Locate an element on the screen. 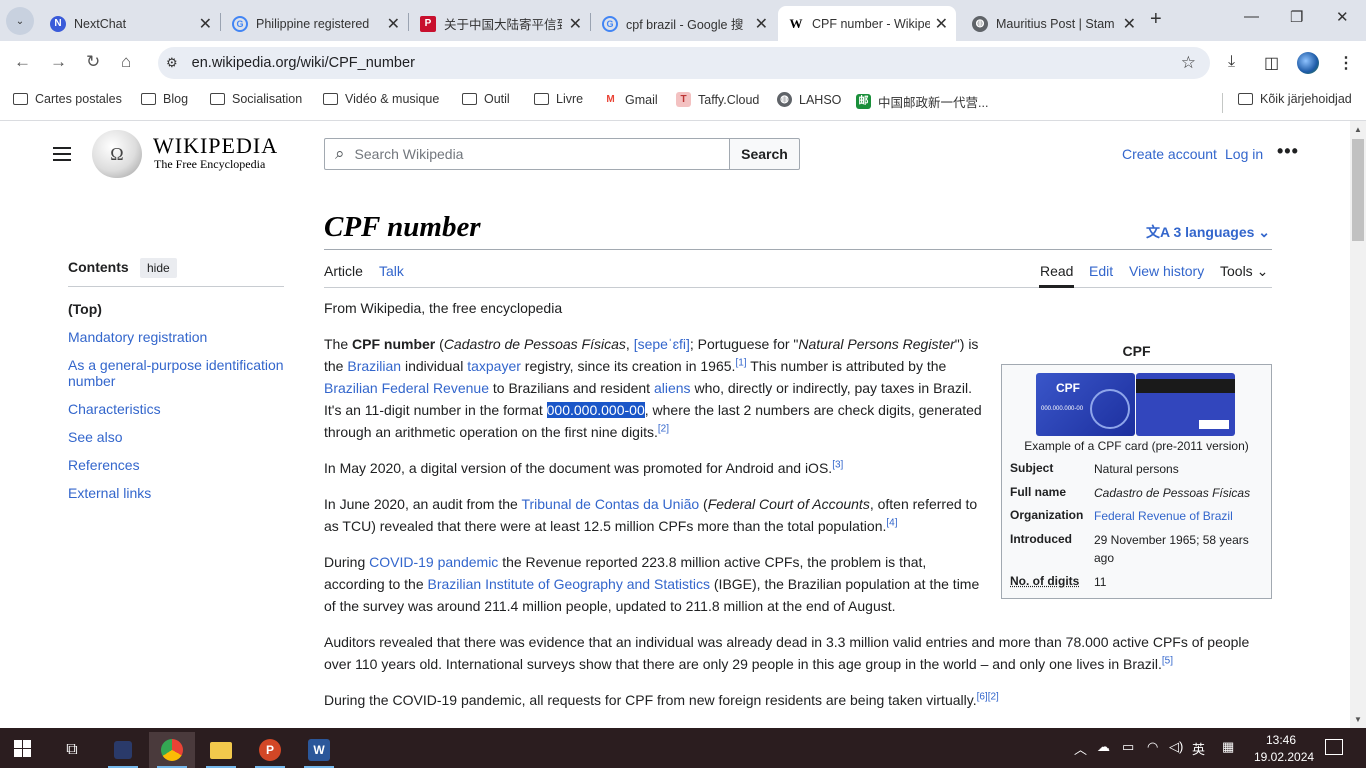 This screenshot has width=1366, height=768. bookmark-star-icon: ☆ is located at coordinates (1188, 63).